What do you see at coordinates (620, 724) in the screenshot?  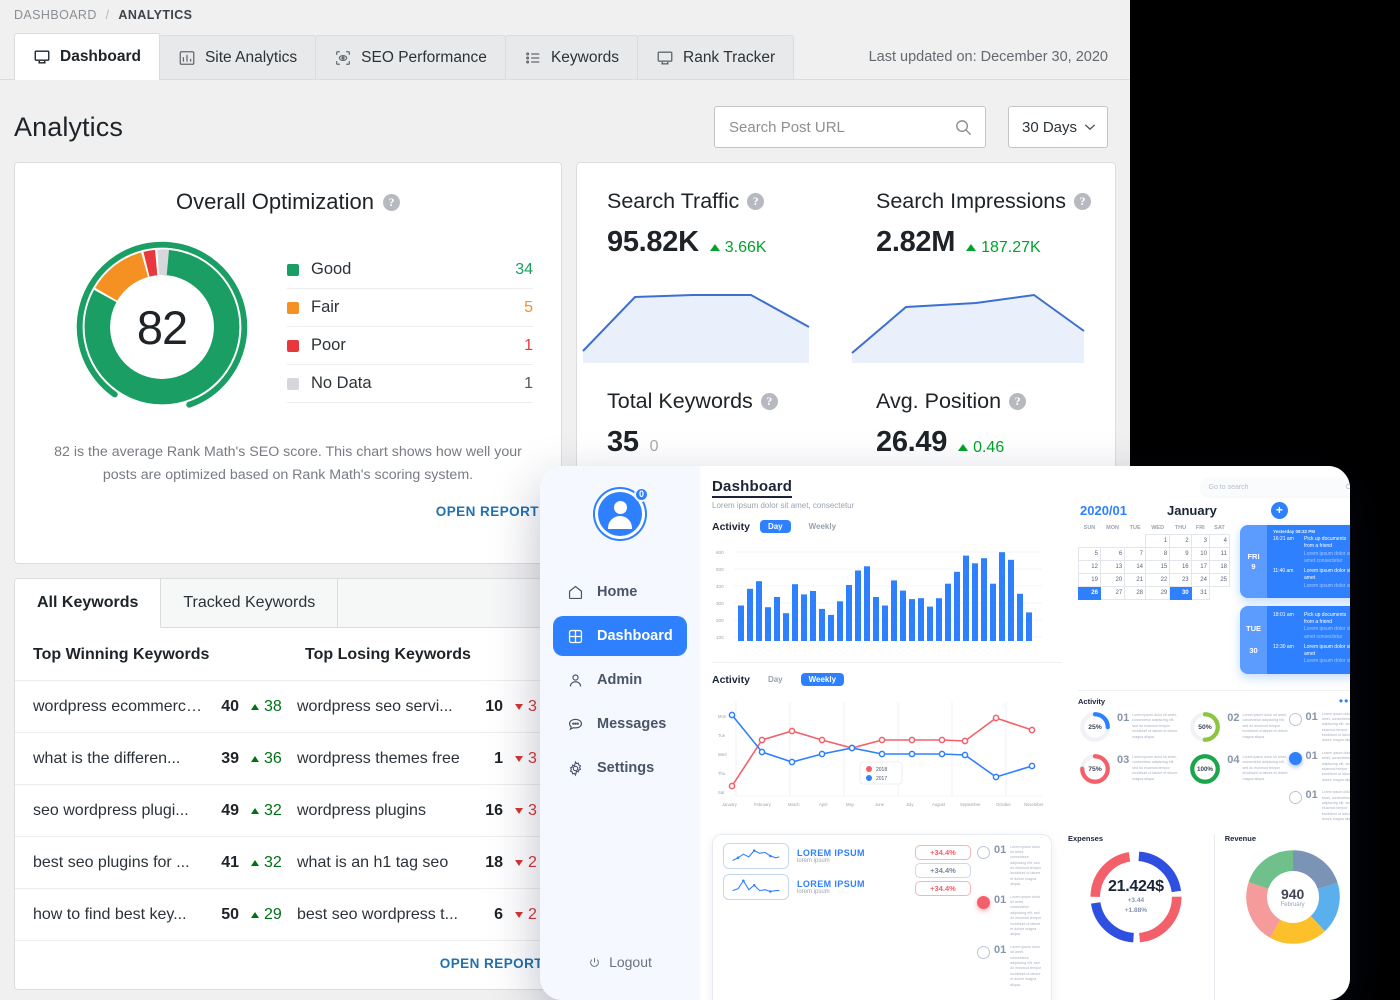 I see `sidebar-item-messages: Messages` at bounding box center [620, 724].